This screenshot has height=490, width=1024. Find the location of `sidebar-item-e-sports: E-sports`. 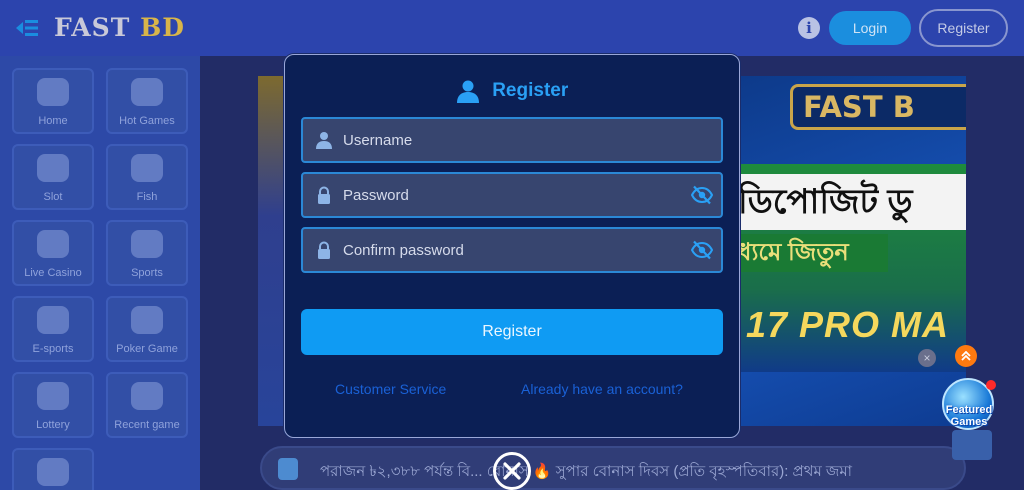

sidebar-item-e-sports: E-sports is located at coordinates (53, 329).